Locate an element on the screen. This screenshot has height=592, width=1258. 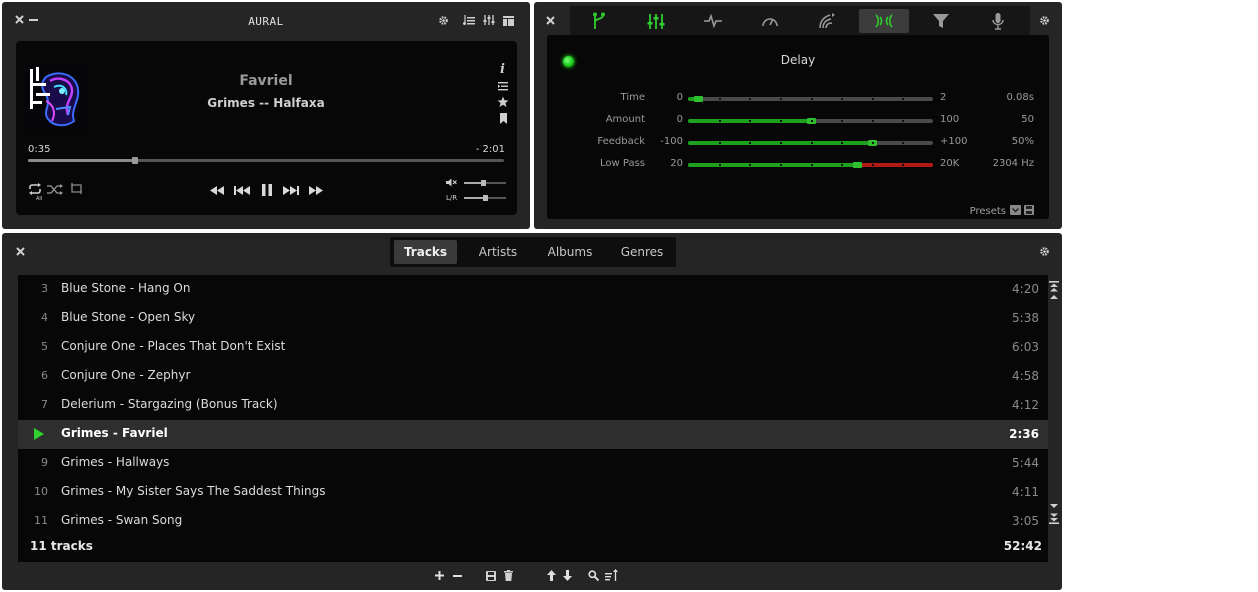
seek-slider is located at coordinates (266, 160).